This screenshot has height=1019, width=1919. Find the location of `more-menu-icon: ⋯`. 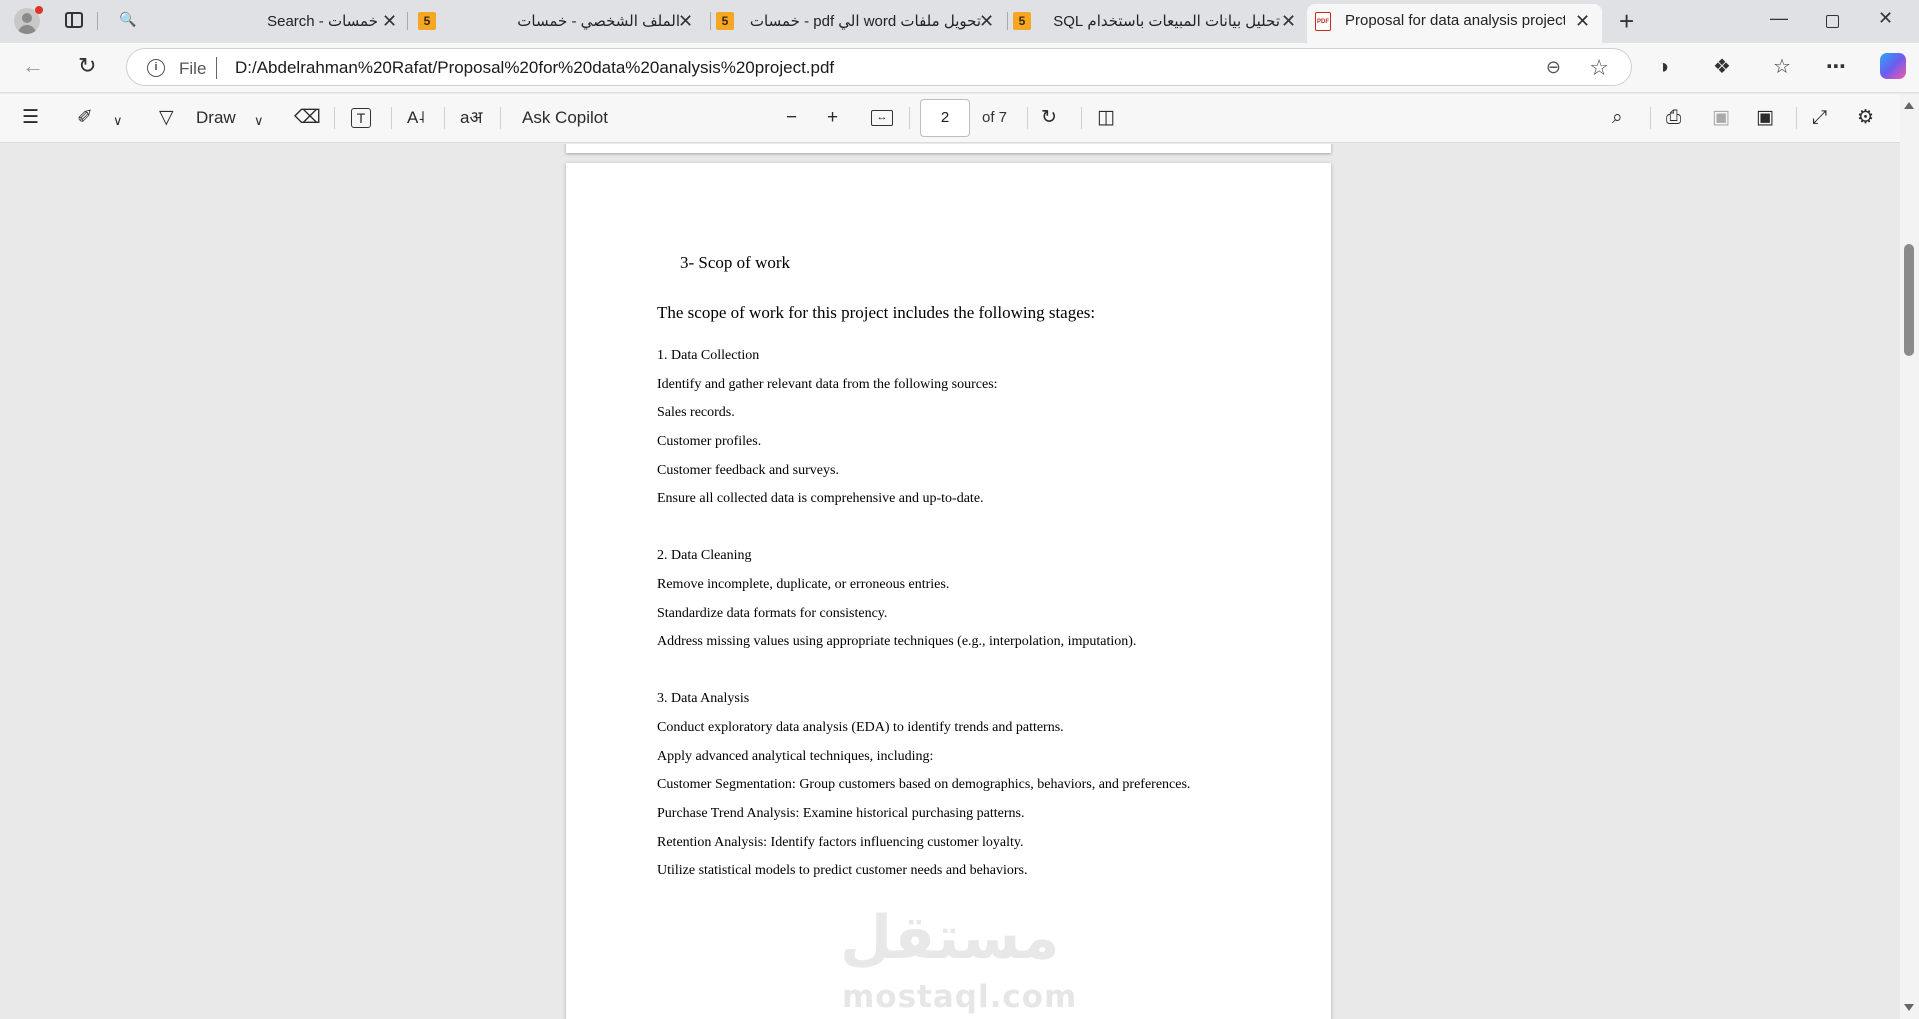

more-menu-icon: ⋯ is located at coordinates (1836, 67).